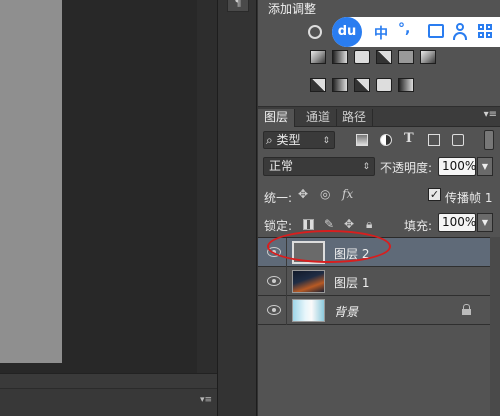 The width and height of the screenshot is (500, 416). I want to click on blend-mode-value: 正常, so click(281, 166).